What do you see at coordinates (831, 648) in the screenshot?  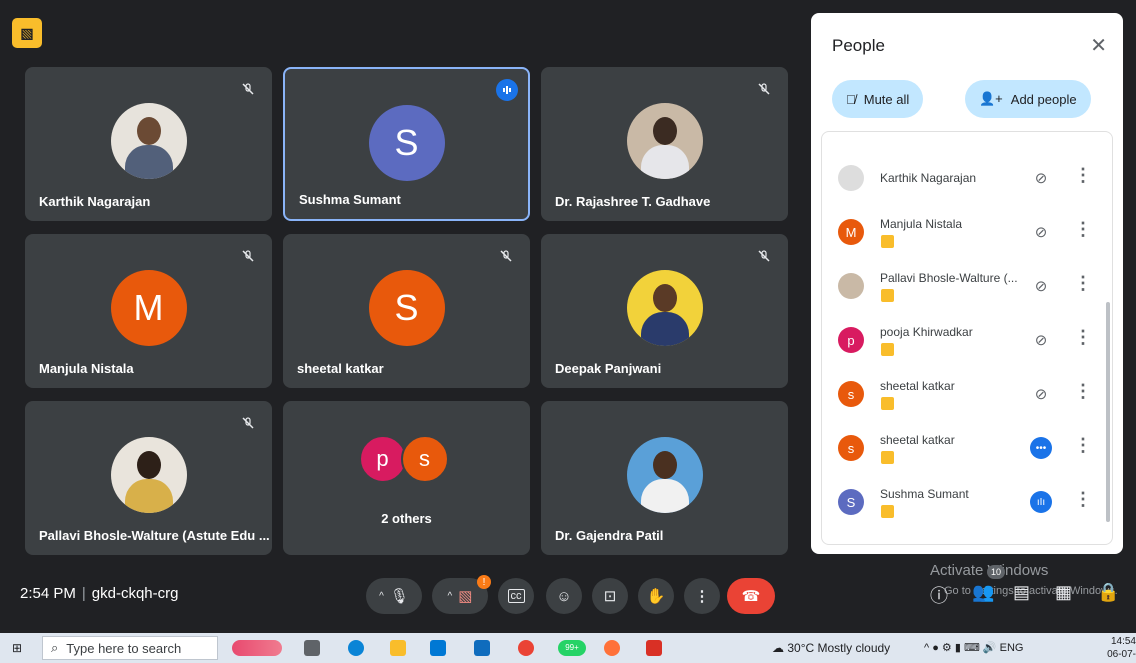 I see `weather-widget: ☁ 30°C Mostly cloudy` at bounding box center [831, 648].